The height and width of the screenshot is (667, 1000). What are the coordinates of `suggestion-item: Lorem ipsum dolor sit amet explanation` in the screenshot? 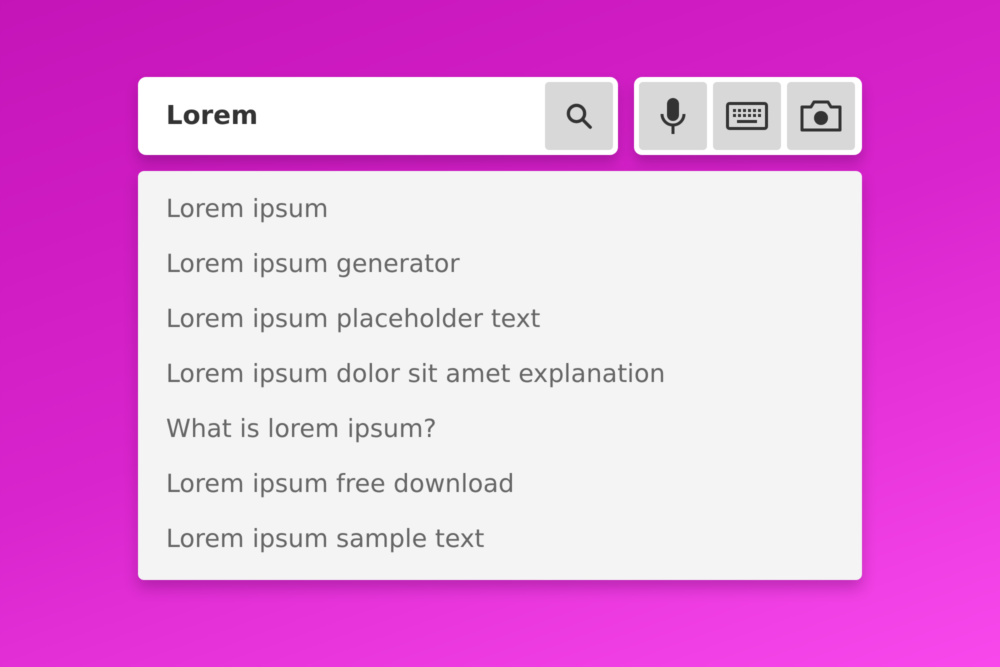 It's located at (500, 373).